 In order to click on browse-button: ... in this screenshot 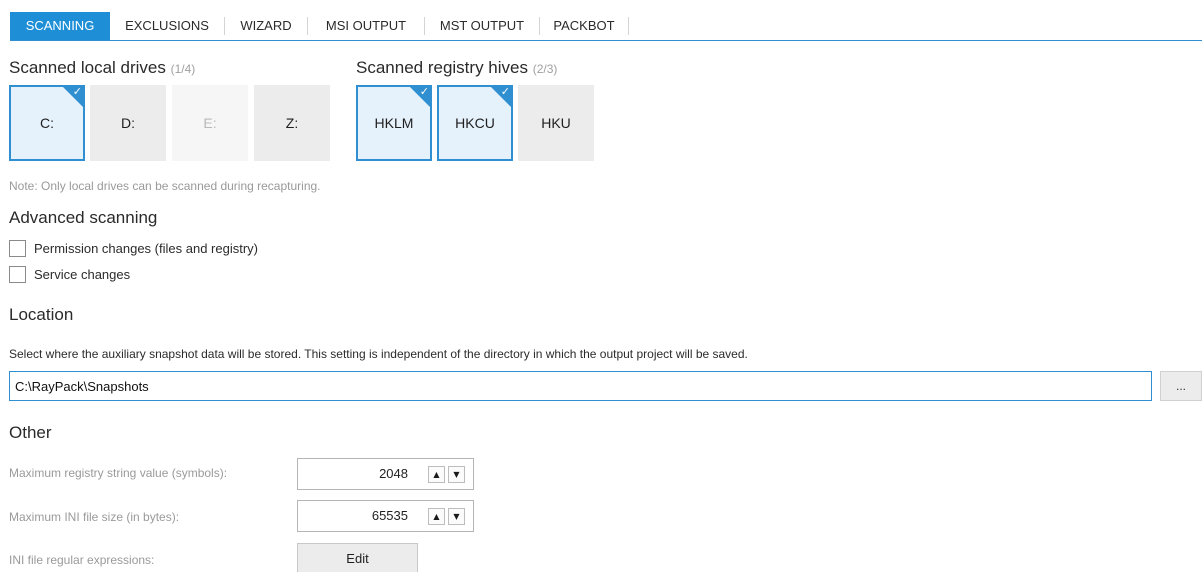, I will do `click(1181, 386)`.